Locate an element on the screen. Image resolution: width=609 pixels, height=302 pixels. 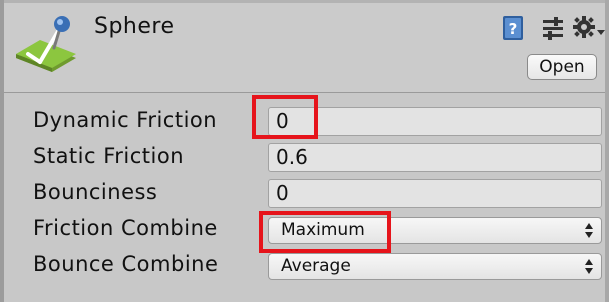
physic-material-icon is located at coordinates (46, 44).